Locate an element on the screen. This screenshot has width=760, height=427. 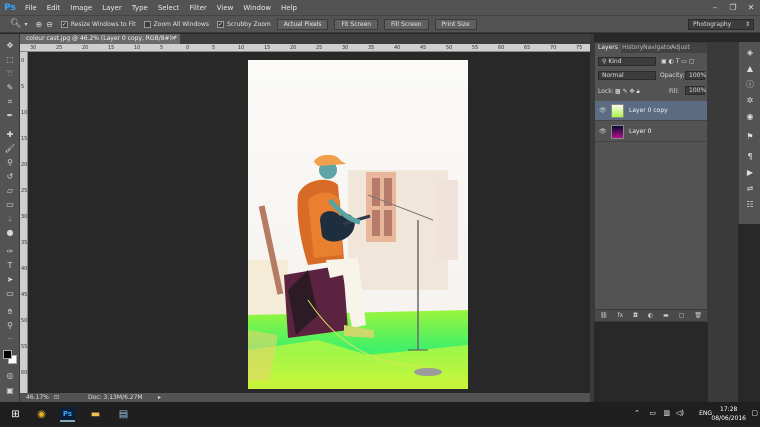
print-size-button: Print Size is located at coordinates (455, 24).